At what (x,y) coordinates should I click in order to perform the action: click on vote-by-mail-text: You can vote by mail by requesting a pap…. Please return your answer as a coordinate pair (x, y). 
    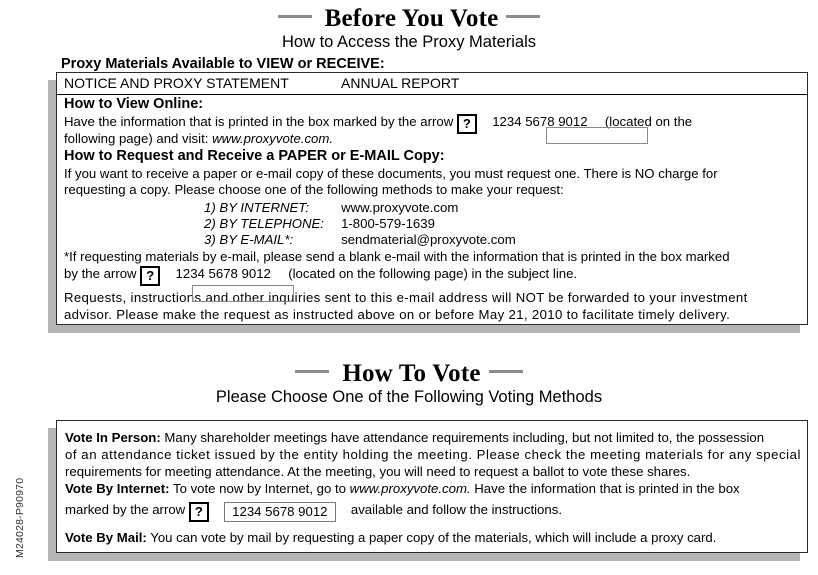
    Looking at the image, I should click on (433, 537).